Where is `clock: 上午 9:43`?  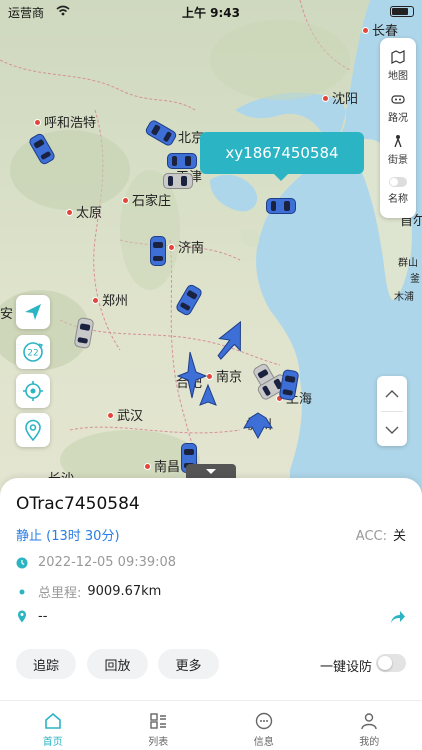 clock: 上午 9:43 is located at coordinates (211, 13).